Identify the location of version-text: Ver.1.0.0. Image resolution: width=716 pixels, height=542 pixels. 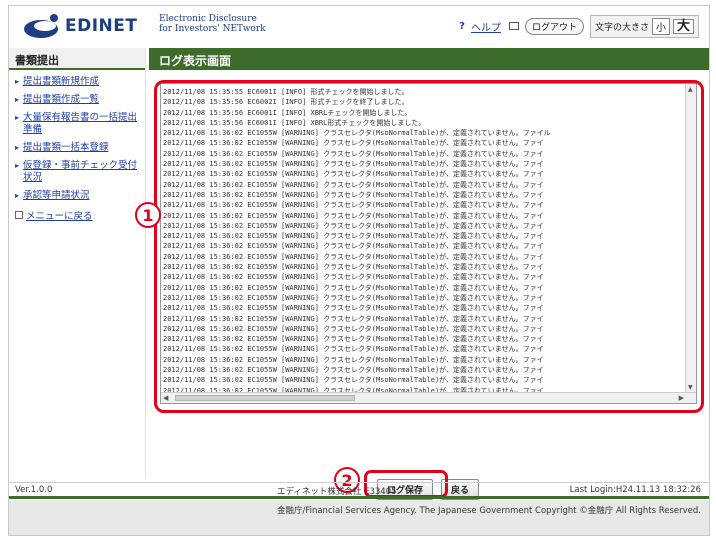
(34, 490).